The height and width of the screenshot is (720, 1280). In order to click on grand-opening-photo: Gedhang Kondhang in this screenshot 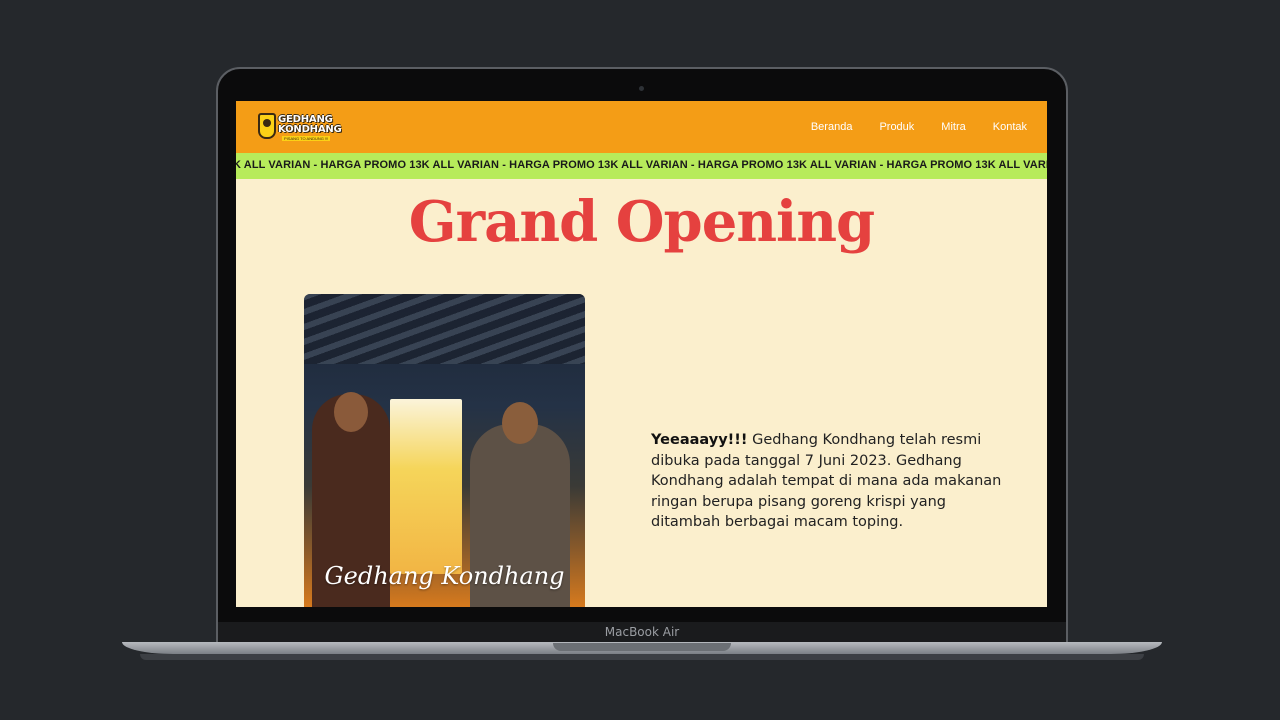, I will do `click(444, 450)`.